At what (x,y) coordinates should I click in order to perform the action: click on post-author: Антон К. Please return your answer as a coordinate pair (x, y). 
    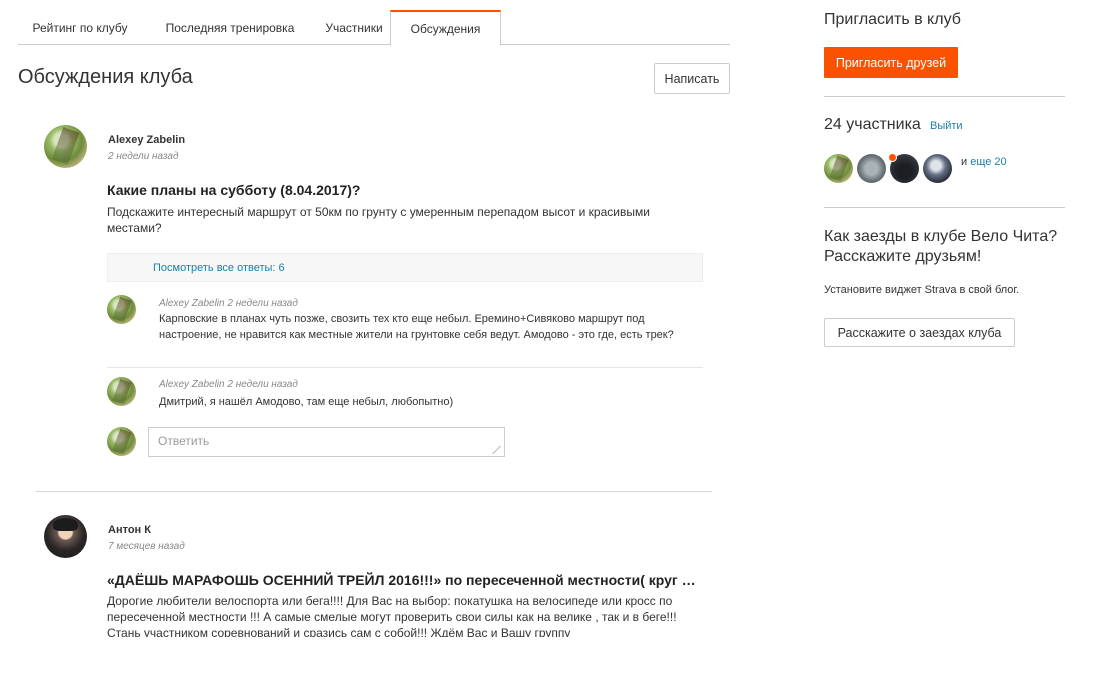
    Looking at the image, I should click on (129, 530).